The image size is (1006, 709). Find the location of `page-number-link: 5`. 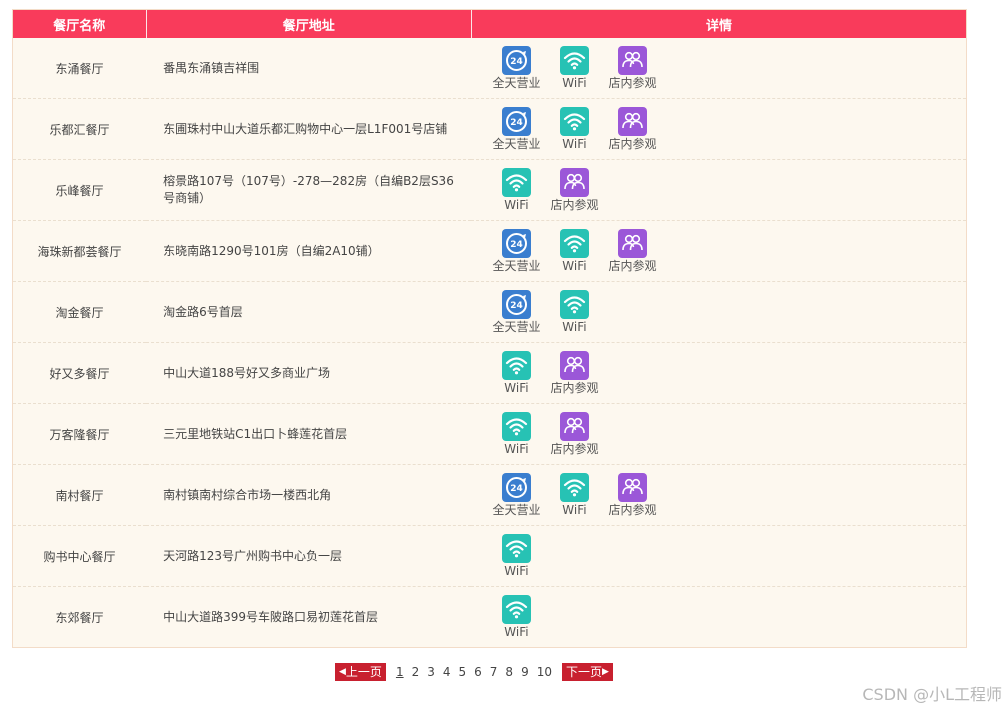

page-number-link: 5 is located at coordinates (463, 672).